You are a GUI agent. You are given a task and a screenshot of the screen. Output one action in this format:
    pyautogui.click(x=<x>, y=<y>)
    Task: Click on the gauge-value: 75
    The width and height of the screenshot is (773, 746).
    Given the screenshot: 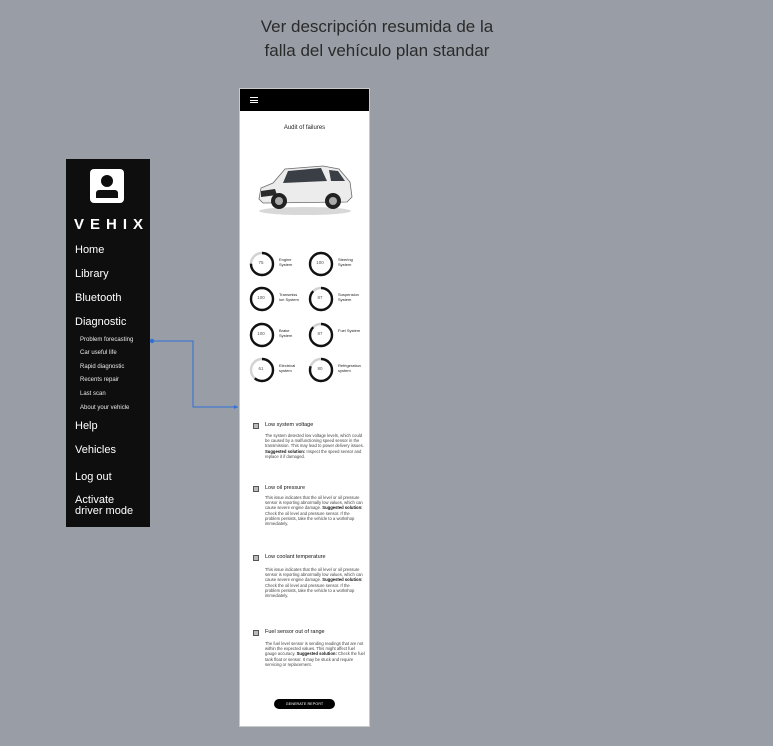 What is the action you would take?
    pyautogui.click(x=261, y=262)
    